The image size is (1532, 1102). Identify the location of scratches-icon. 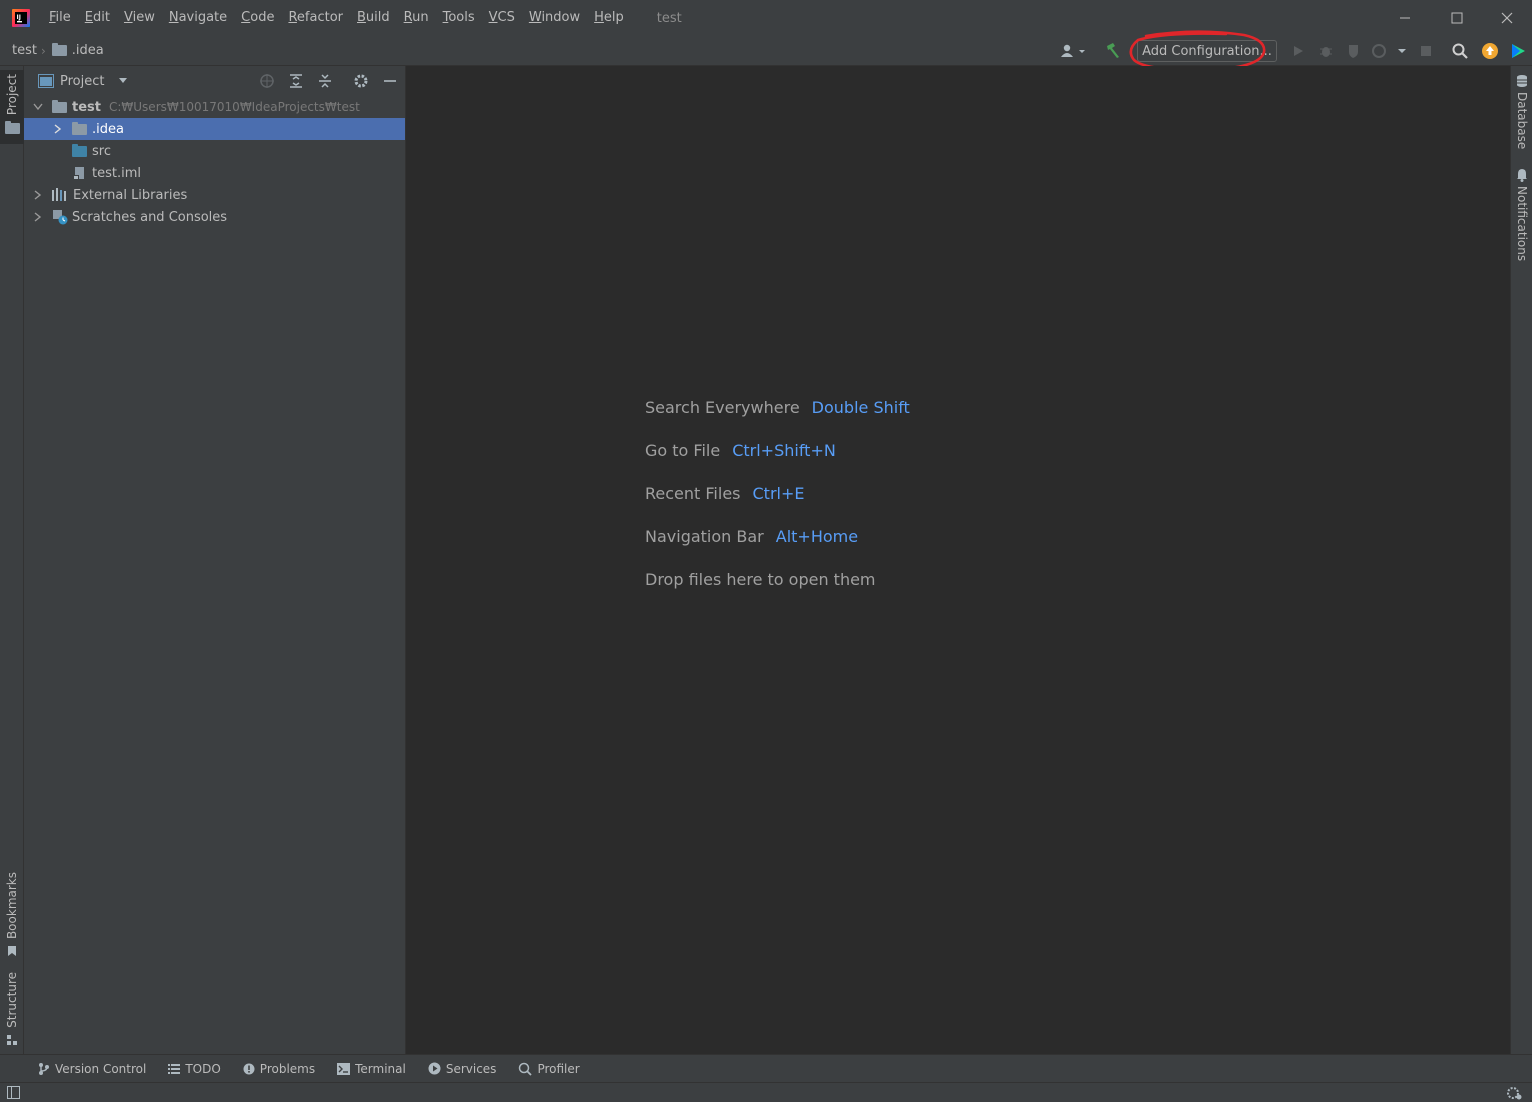
(60, 217).